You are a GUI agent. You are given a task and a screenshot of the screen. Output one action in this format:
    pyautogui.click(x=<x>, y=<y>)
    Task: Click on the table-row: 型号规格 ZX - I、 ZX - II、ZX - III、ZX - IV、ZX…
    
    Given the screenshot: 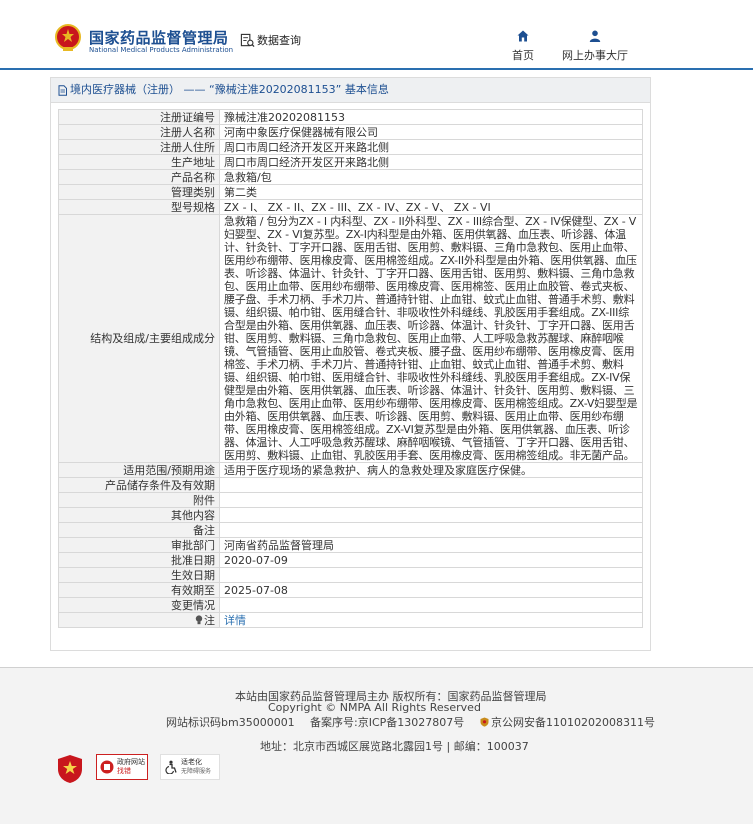 What is the action you would take?
    pyautogui.click(x=350, y=207)
    